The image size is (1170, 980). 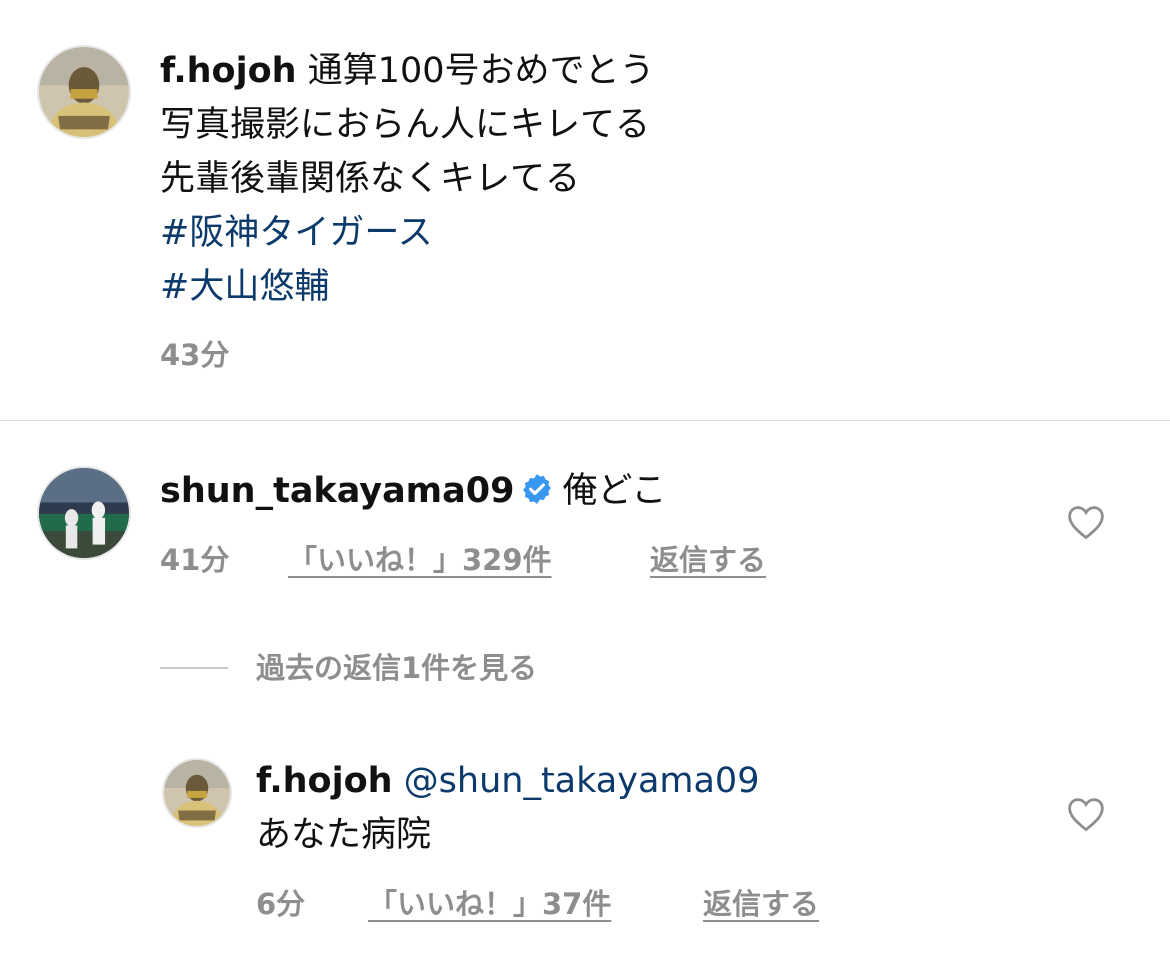 I want to click on reply-line-1: f.hojoh @shun_takayama09, so click(x=507, y=781).